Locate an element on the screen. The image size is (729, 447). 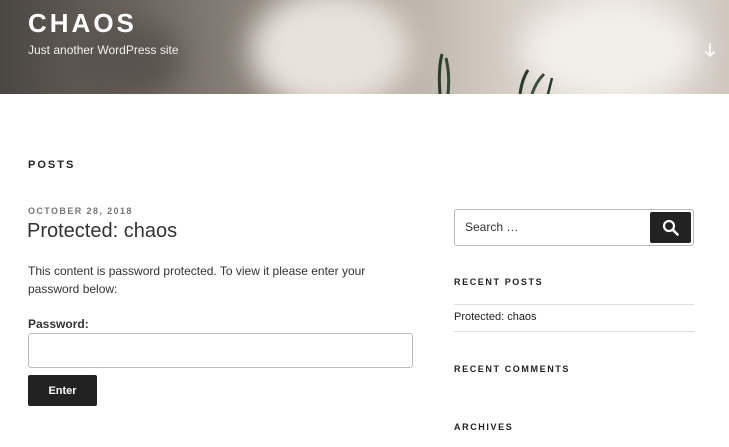
plant-image is located at coordinates (495, 73).